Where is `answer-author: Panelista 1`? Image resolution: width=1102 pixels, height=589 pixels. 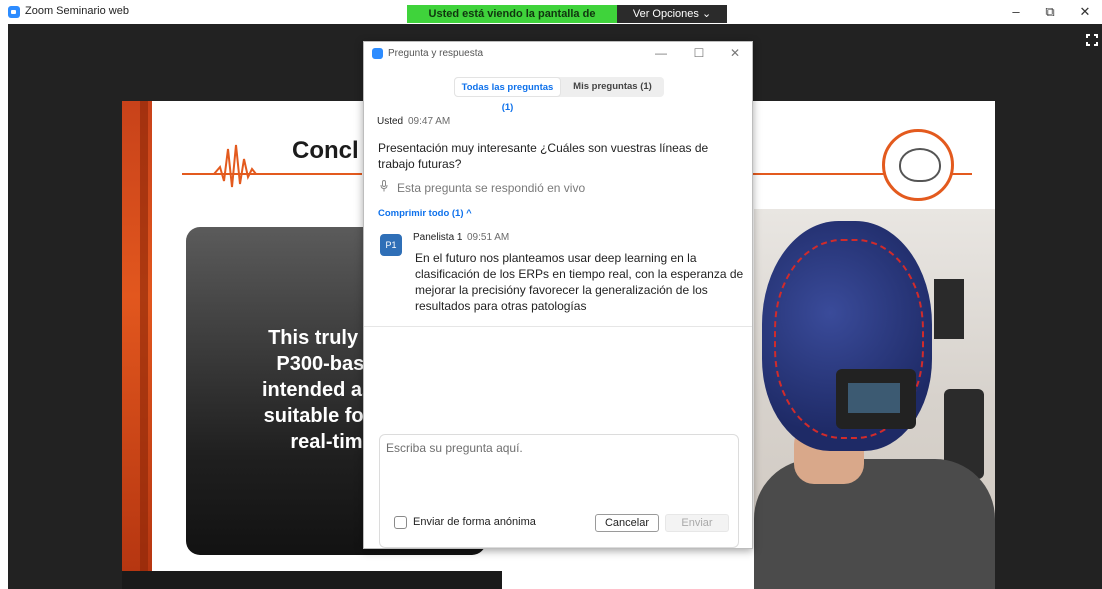
answer-author: Panelista 1 is located at coordinates (438, 237).